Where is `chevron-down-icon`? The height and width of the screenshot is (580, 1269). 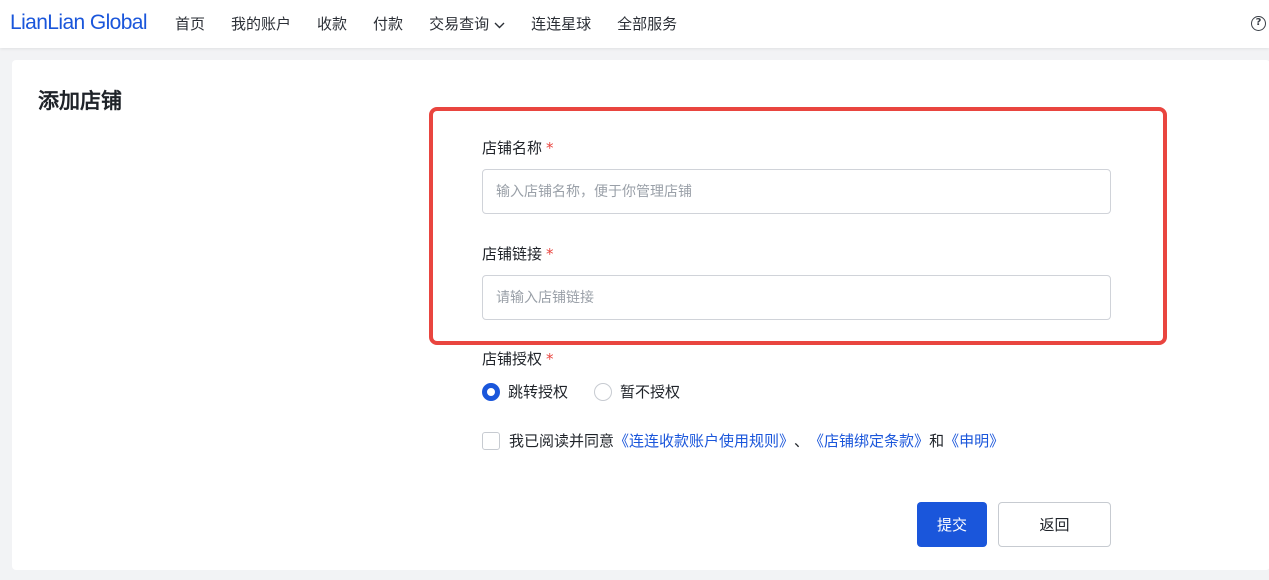
chevron-down-icon is located at coordinates (499, 24).